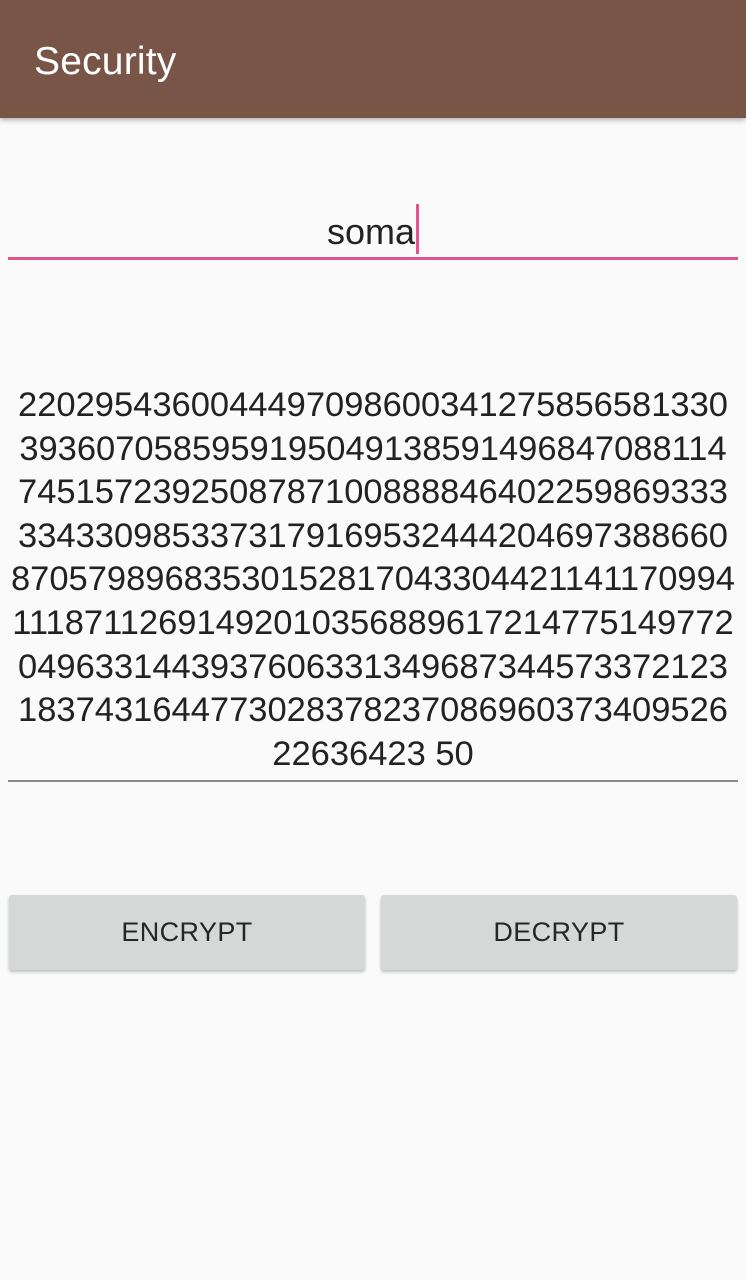  I want to click on encrypt-button: ENCRYPT, so click(187, 932).